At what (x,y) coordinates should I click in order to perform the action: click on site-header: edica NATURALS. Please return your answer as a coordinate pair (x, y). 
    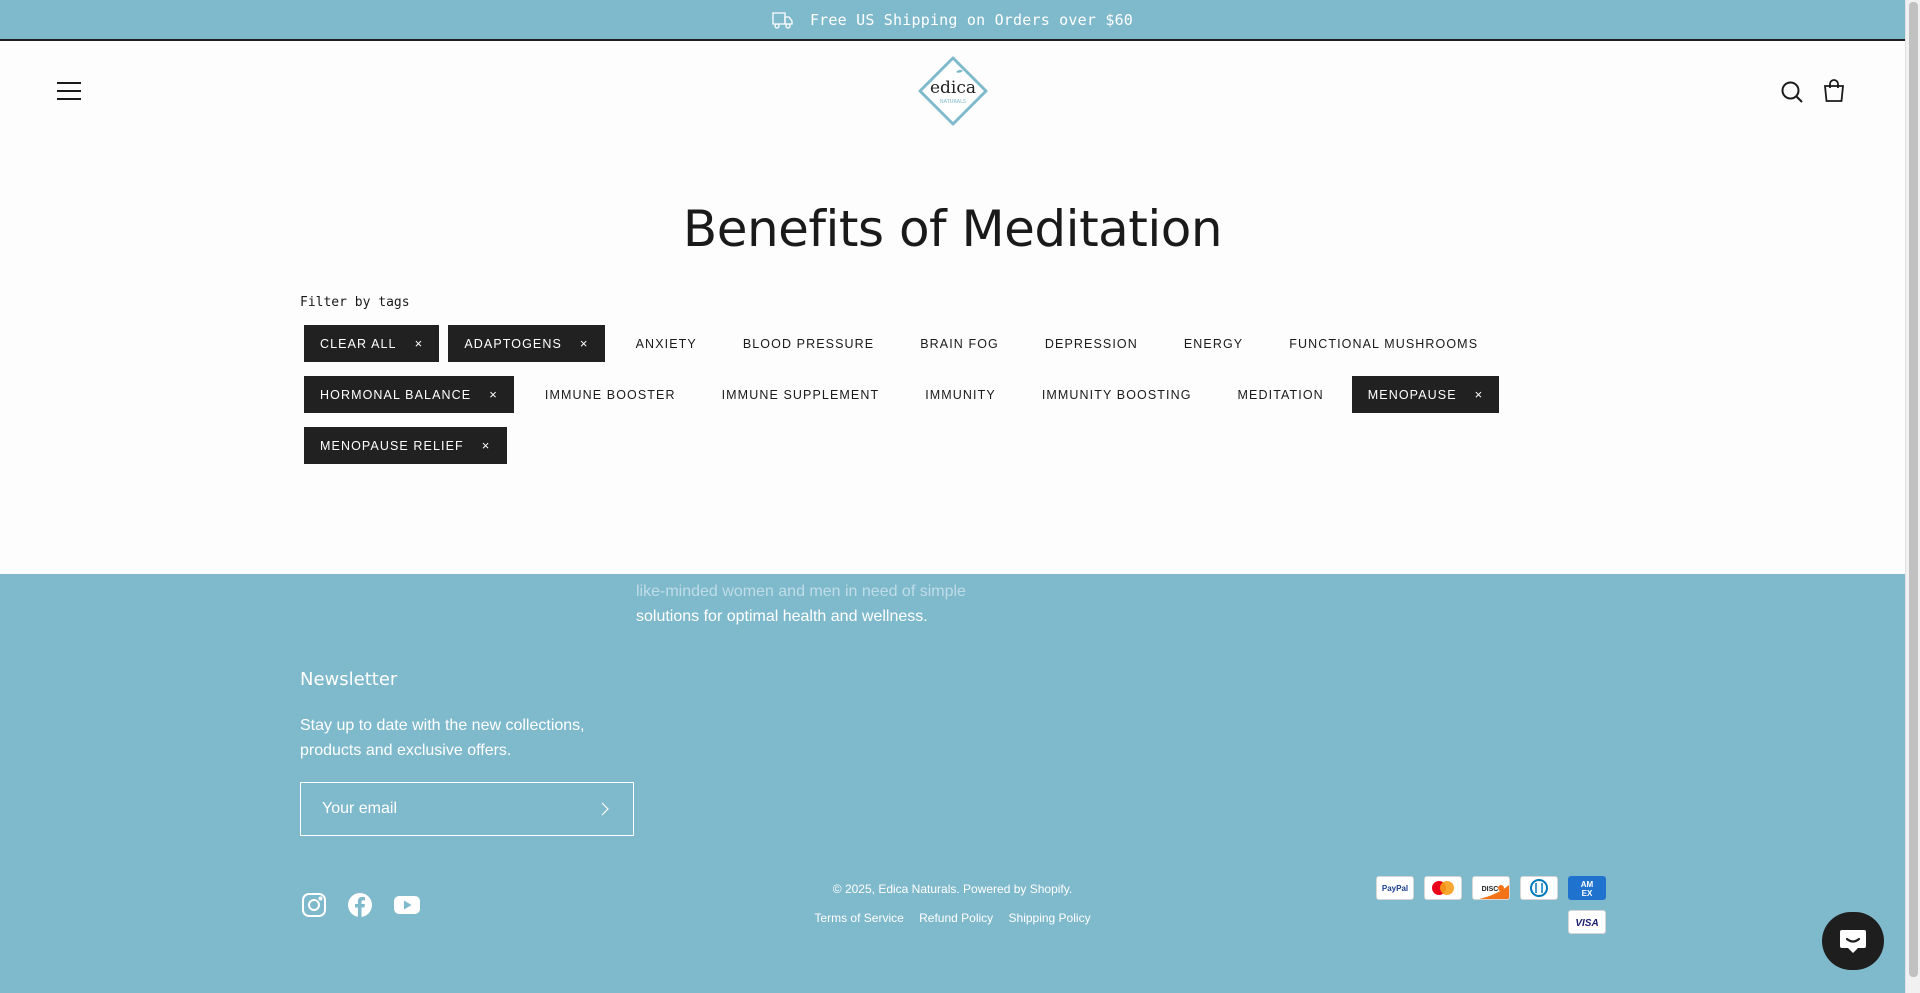
    Looking at the image, I should click on (952, 91).